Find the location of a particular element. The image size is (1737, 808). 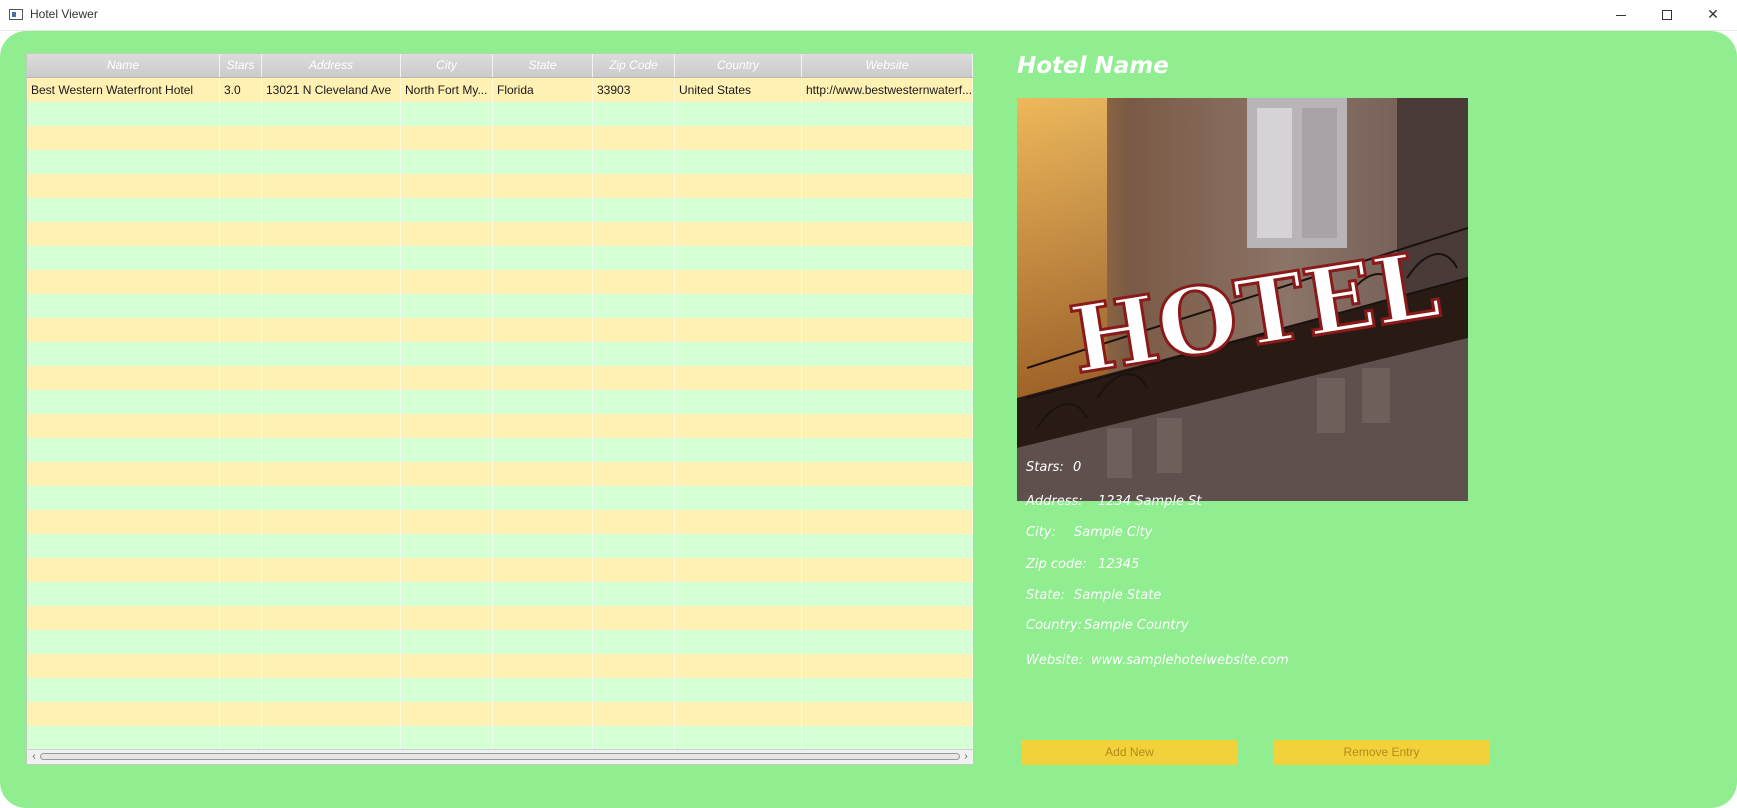

maximize-button is located at coordinates (1667, 15).